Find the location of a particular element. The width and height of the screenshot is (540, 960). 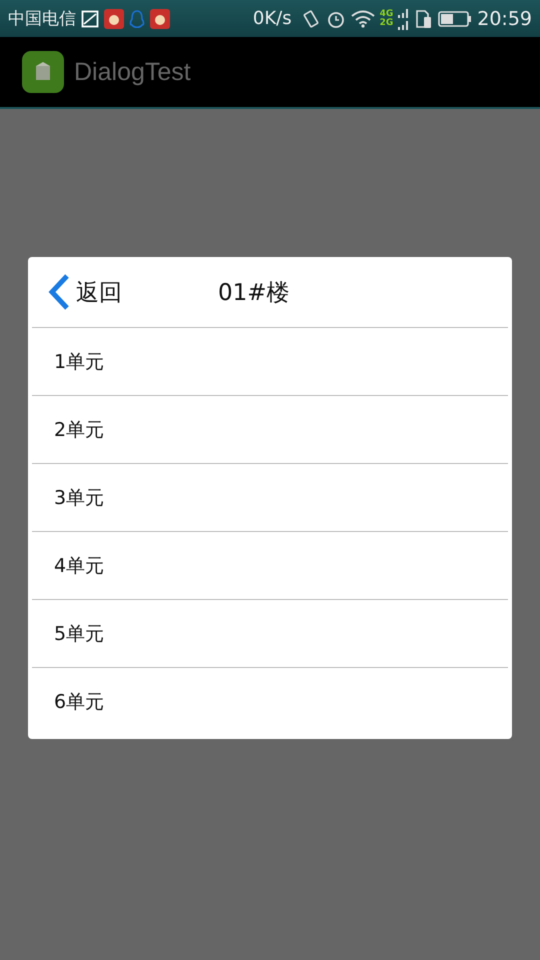

carrier-name: 中国电信 is located at coordinates (42, 19).